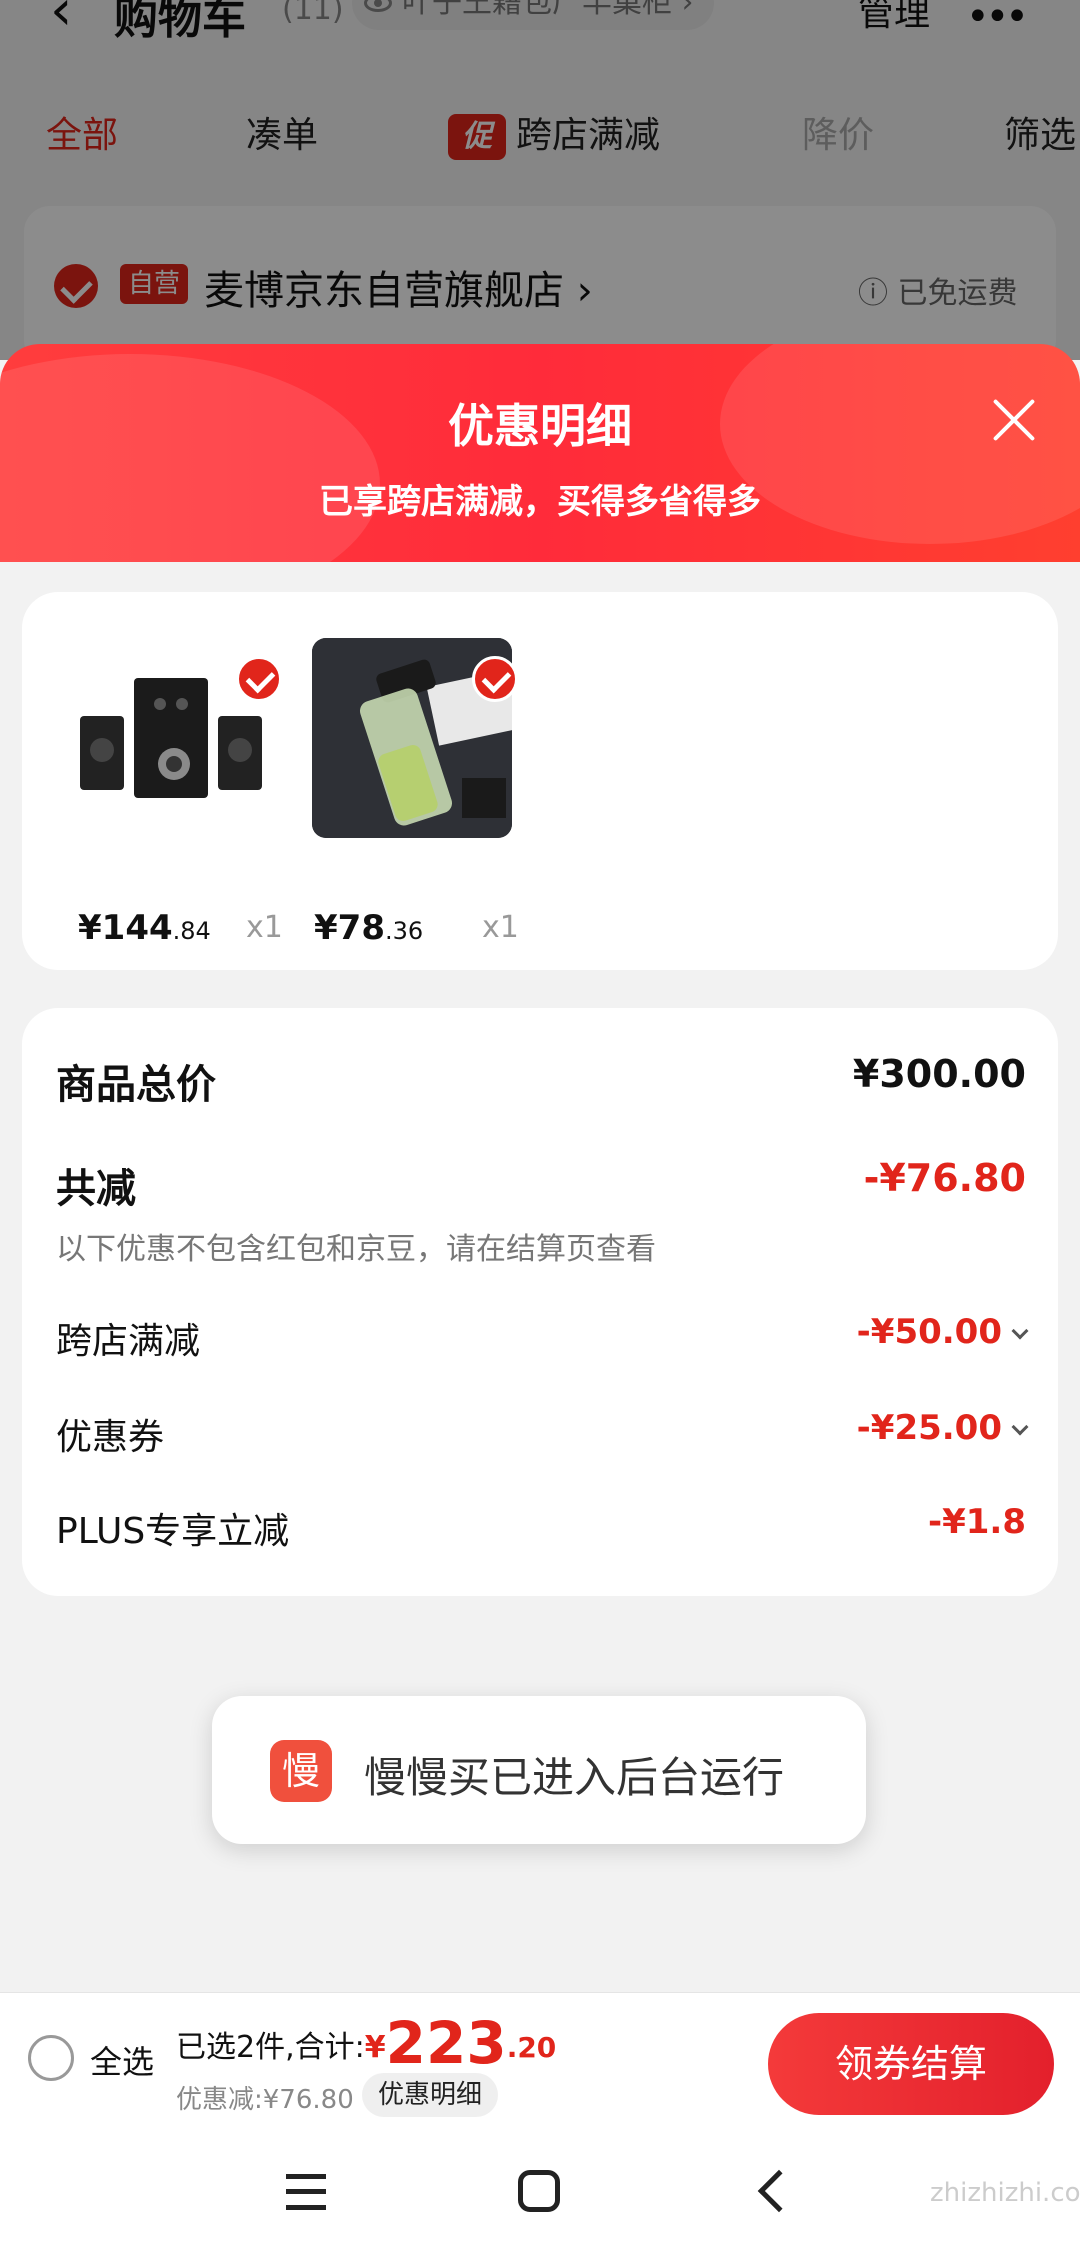 This screenshot has height=2259, width=1080. I want to click on product-1-price: ¥144.84, so click(144, 928).